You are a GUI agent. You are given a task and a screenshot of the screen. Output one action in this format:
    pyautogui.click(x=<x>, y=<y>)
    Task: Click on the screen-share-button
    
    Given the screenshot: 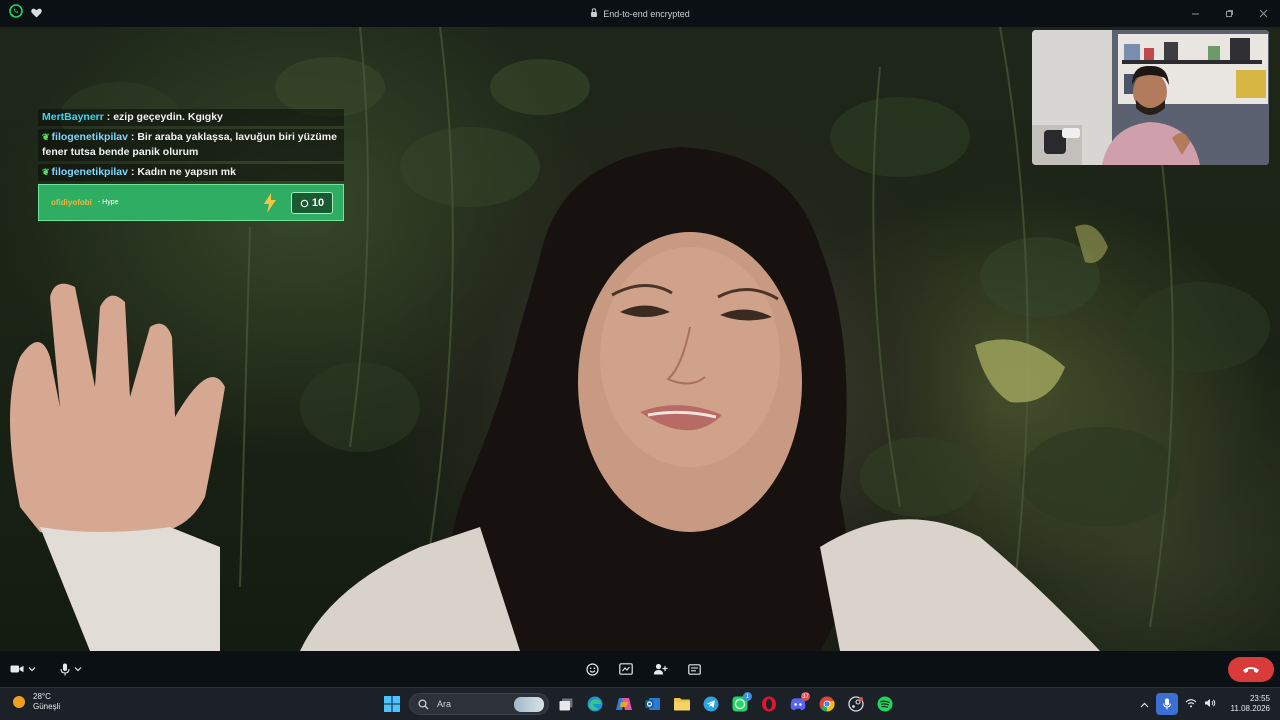 What is the action you would take?
    pyautogui.click(x=626, y=669)
    